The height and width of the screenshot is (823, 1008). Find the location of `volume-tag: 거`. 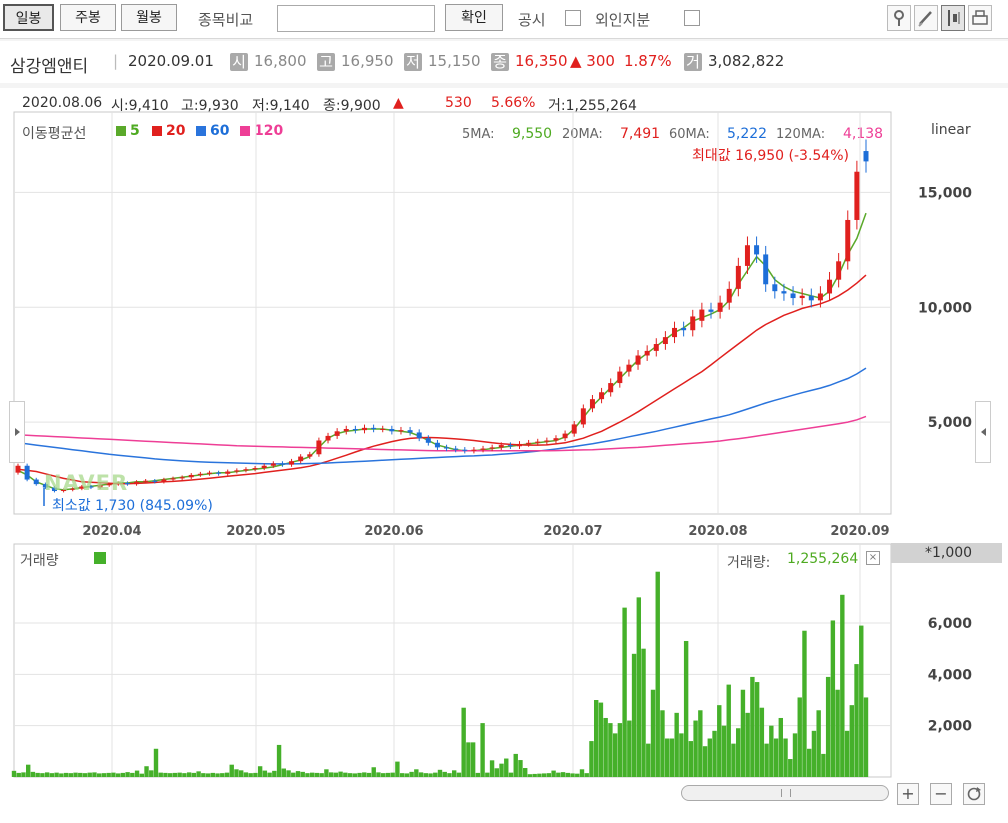

volume-tag: 거 is located at coordinates (693, 62).